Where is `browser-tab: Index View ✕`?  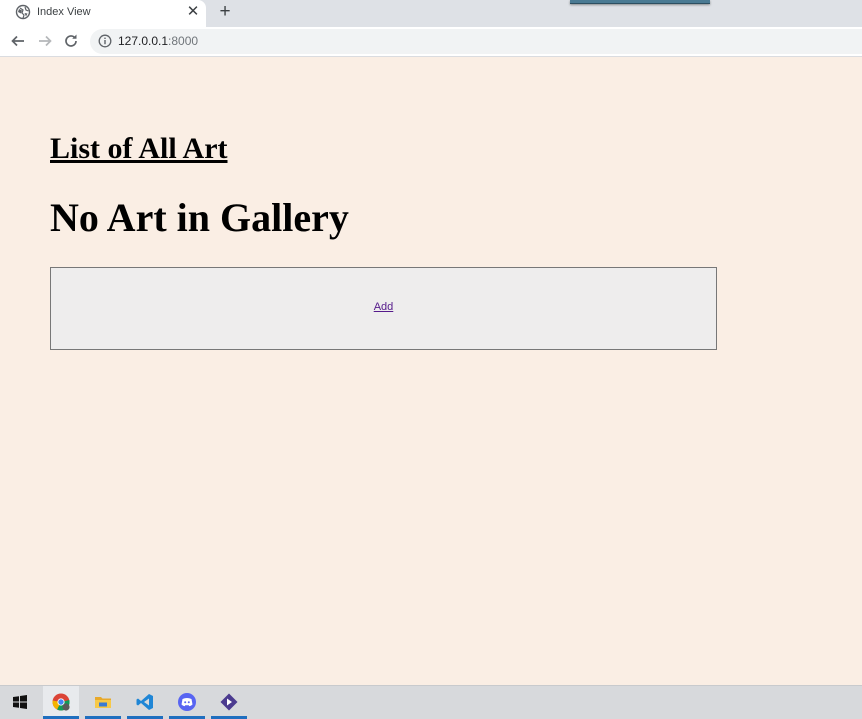 browser-tab: Index View ✕ is located at coordinates (103, 13).